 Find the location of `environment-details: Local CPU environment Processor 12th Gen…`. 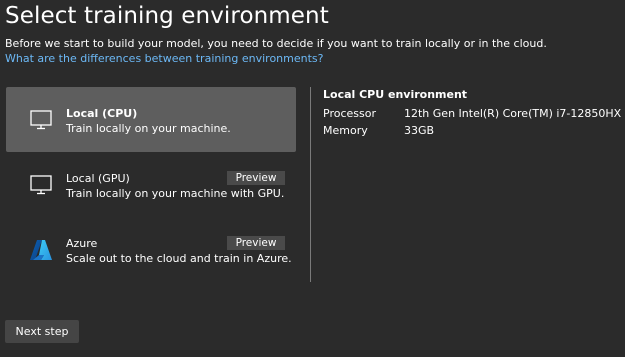

environment-details: Local CPU environment Processor 12th Gen… is located at coordinates (472, 114).